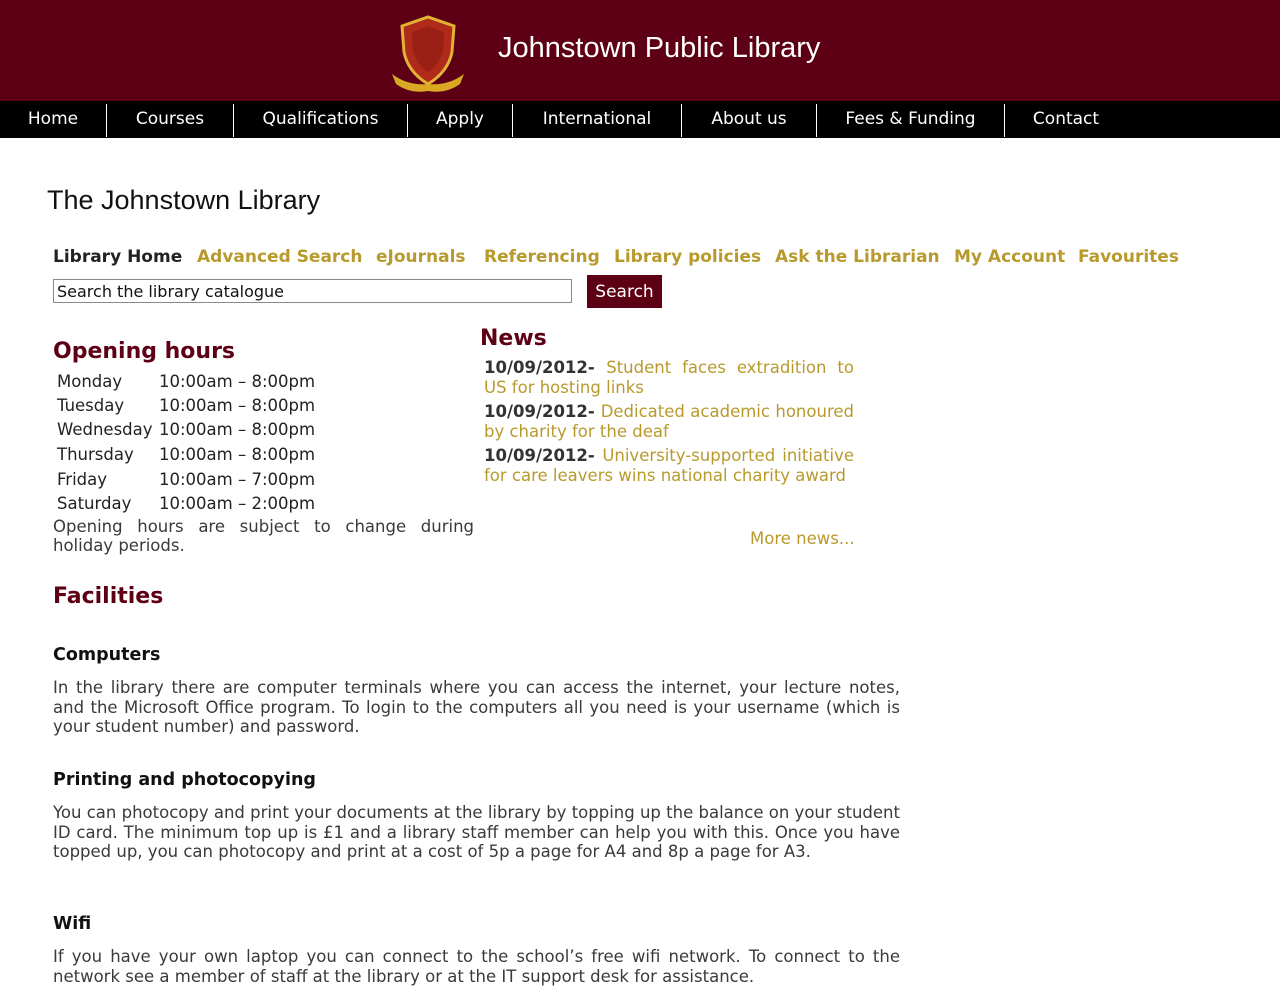 This screenshot has height=994, width=1280. I want to click on library-nav-library-home: Library Home, so click(117, 257).